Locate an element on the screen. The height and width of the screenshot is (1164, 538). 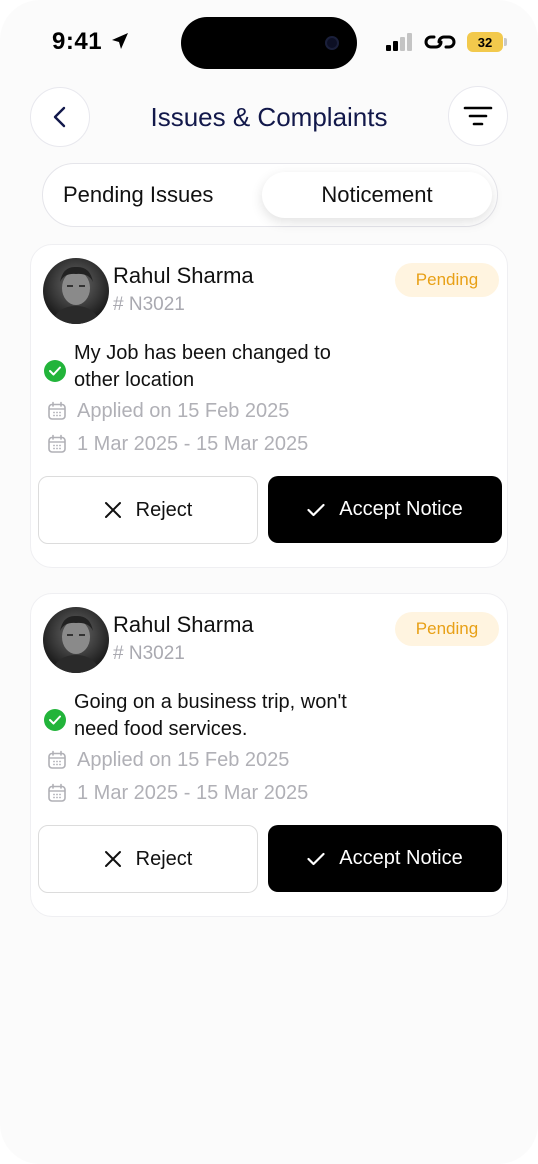
segment-control: Pending Issues Noticement is located at coordinates (270, 195).